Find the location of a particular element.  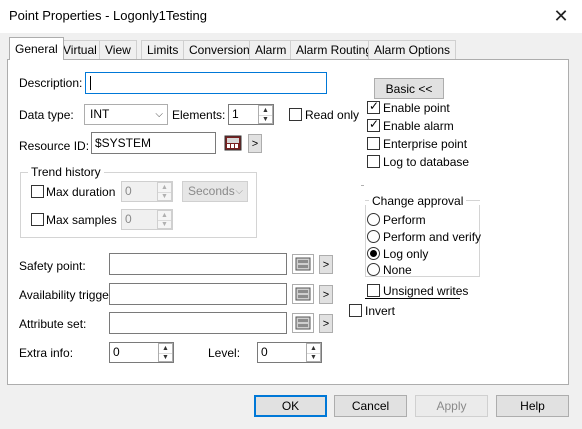

apply-button: Apply is located at coordinates (451, 406).